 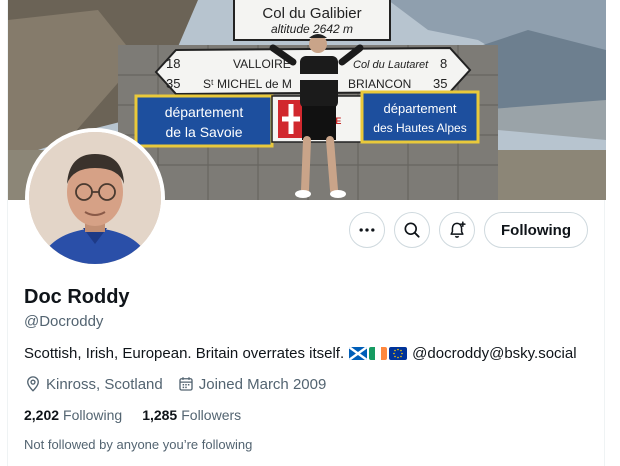 I want to click on search-button, so click(x=412, y=230).